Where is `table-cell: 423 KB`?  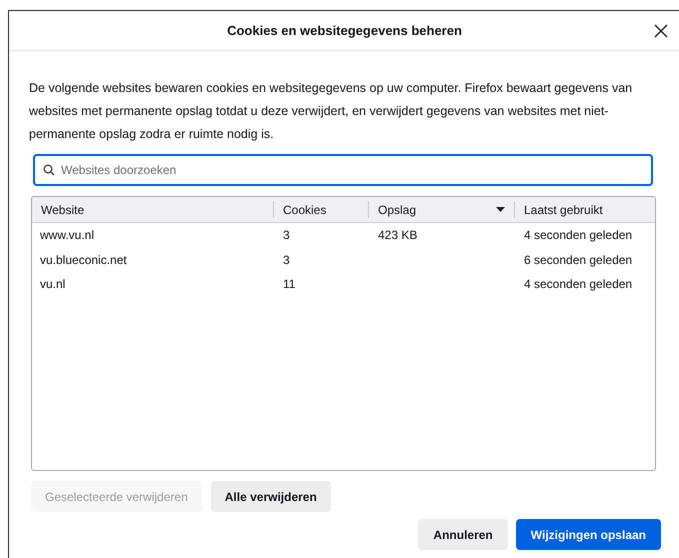 table-cell: 423 KB is located at coordinates (398, 235).